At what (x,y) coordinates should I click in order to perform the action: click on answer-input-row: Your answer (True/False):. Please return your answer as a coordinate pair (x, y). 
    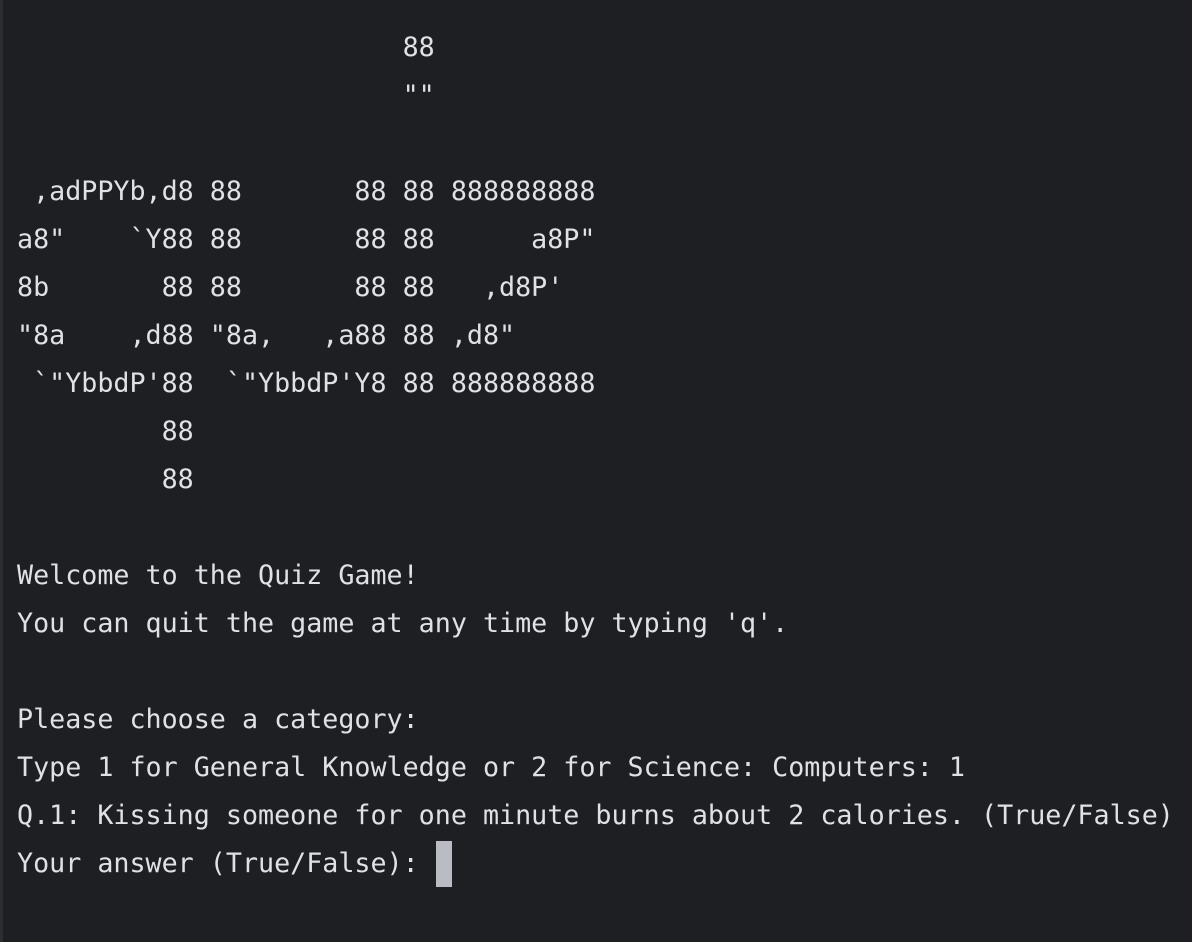
    Looking at the image, I should click on (234, 864).